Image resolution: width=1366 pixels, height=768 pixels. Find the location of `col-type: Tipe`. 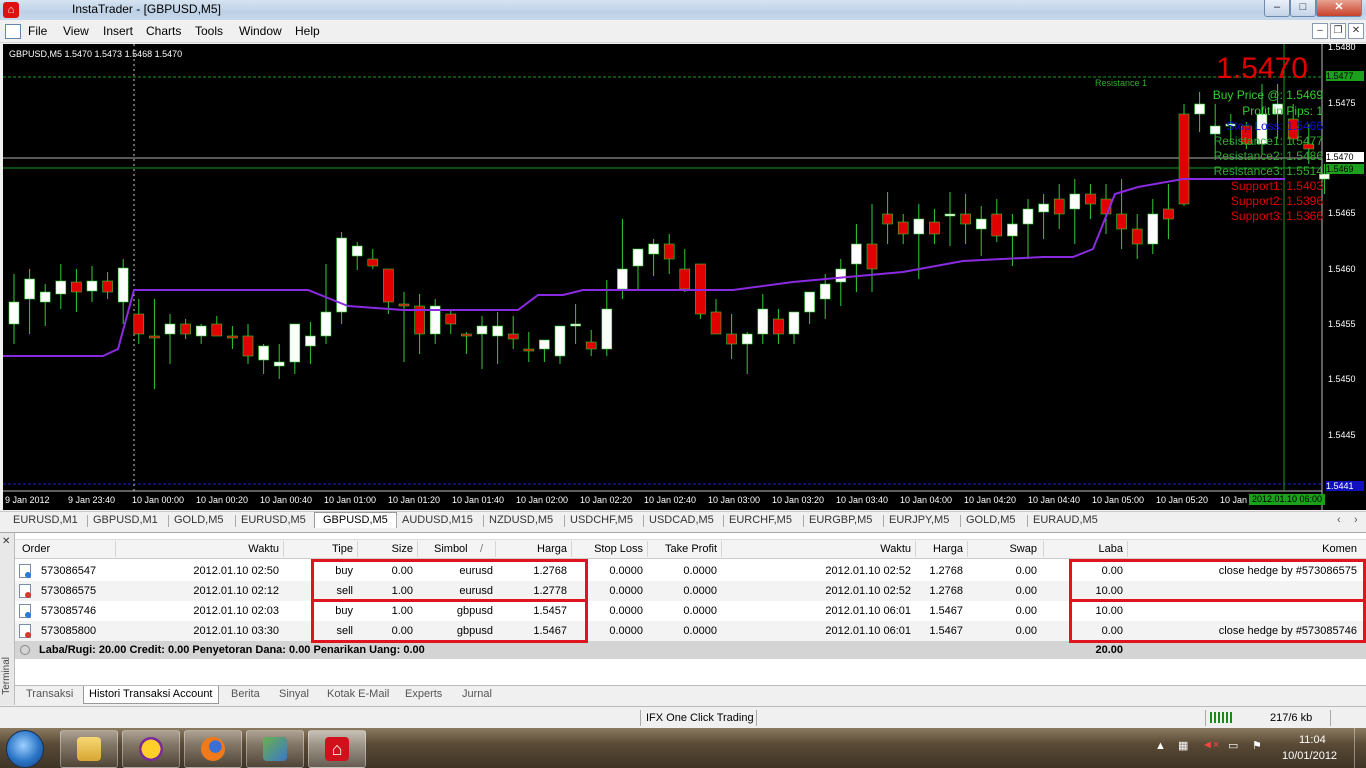

col-type: Tipe is located at coordinates (329, 549).